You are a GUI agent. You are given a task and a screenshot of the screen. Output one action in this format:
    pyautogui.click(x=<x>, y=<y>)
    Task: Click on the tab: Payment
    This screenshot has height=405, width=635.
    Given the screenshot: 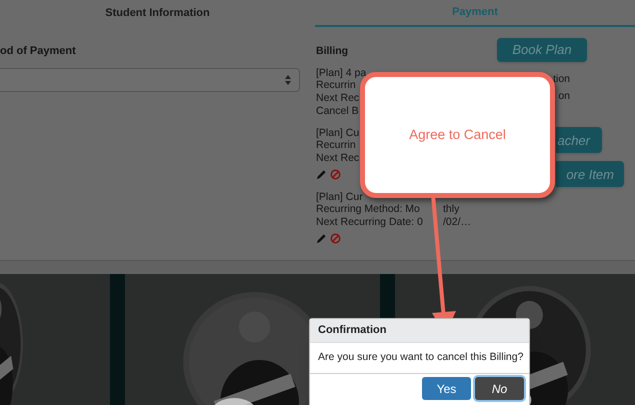 What is the action you would take?
    pyautogui.click(x=475, y=13)
    